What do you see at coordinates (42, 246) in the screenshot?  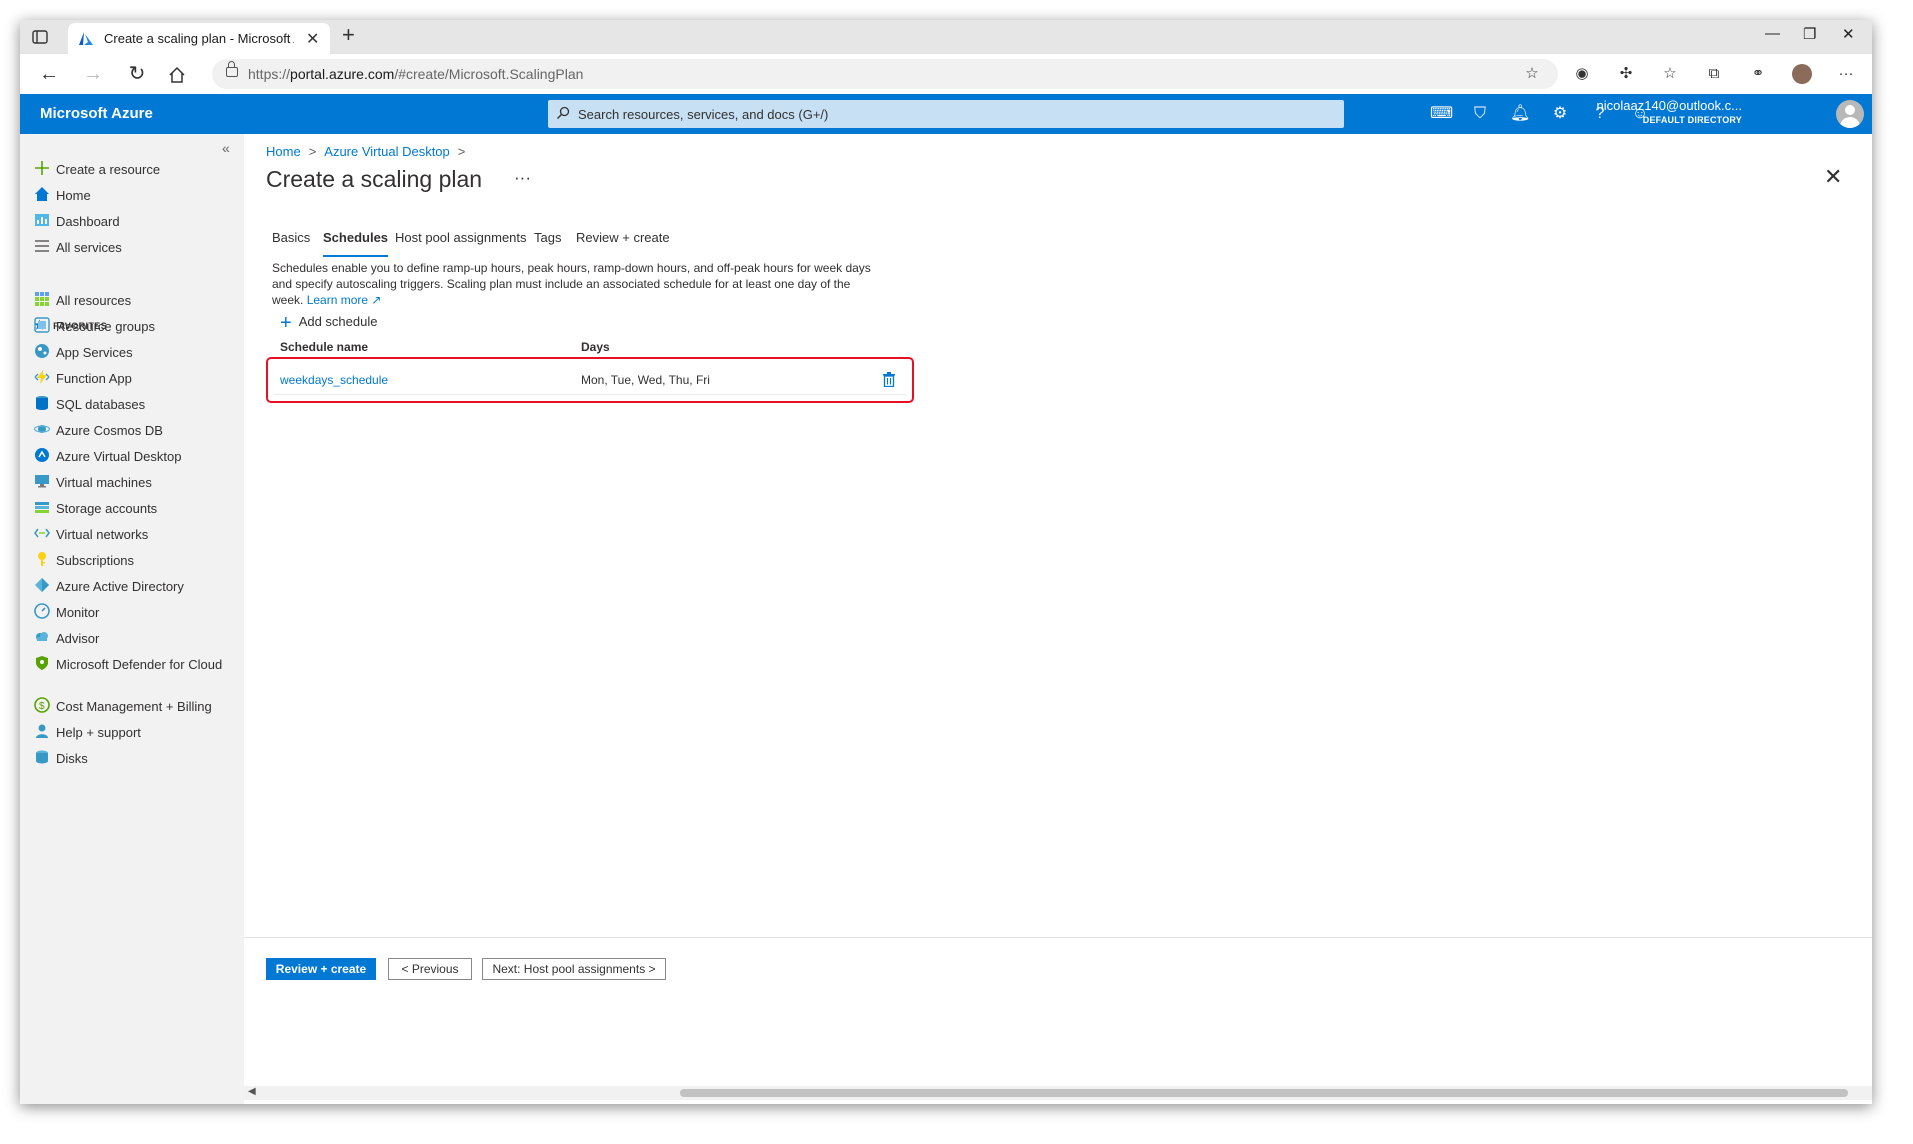 I see `list-icon` at bounding box center [42, 246].